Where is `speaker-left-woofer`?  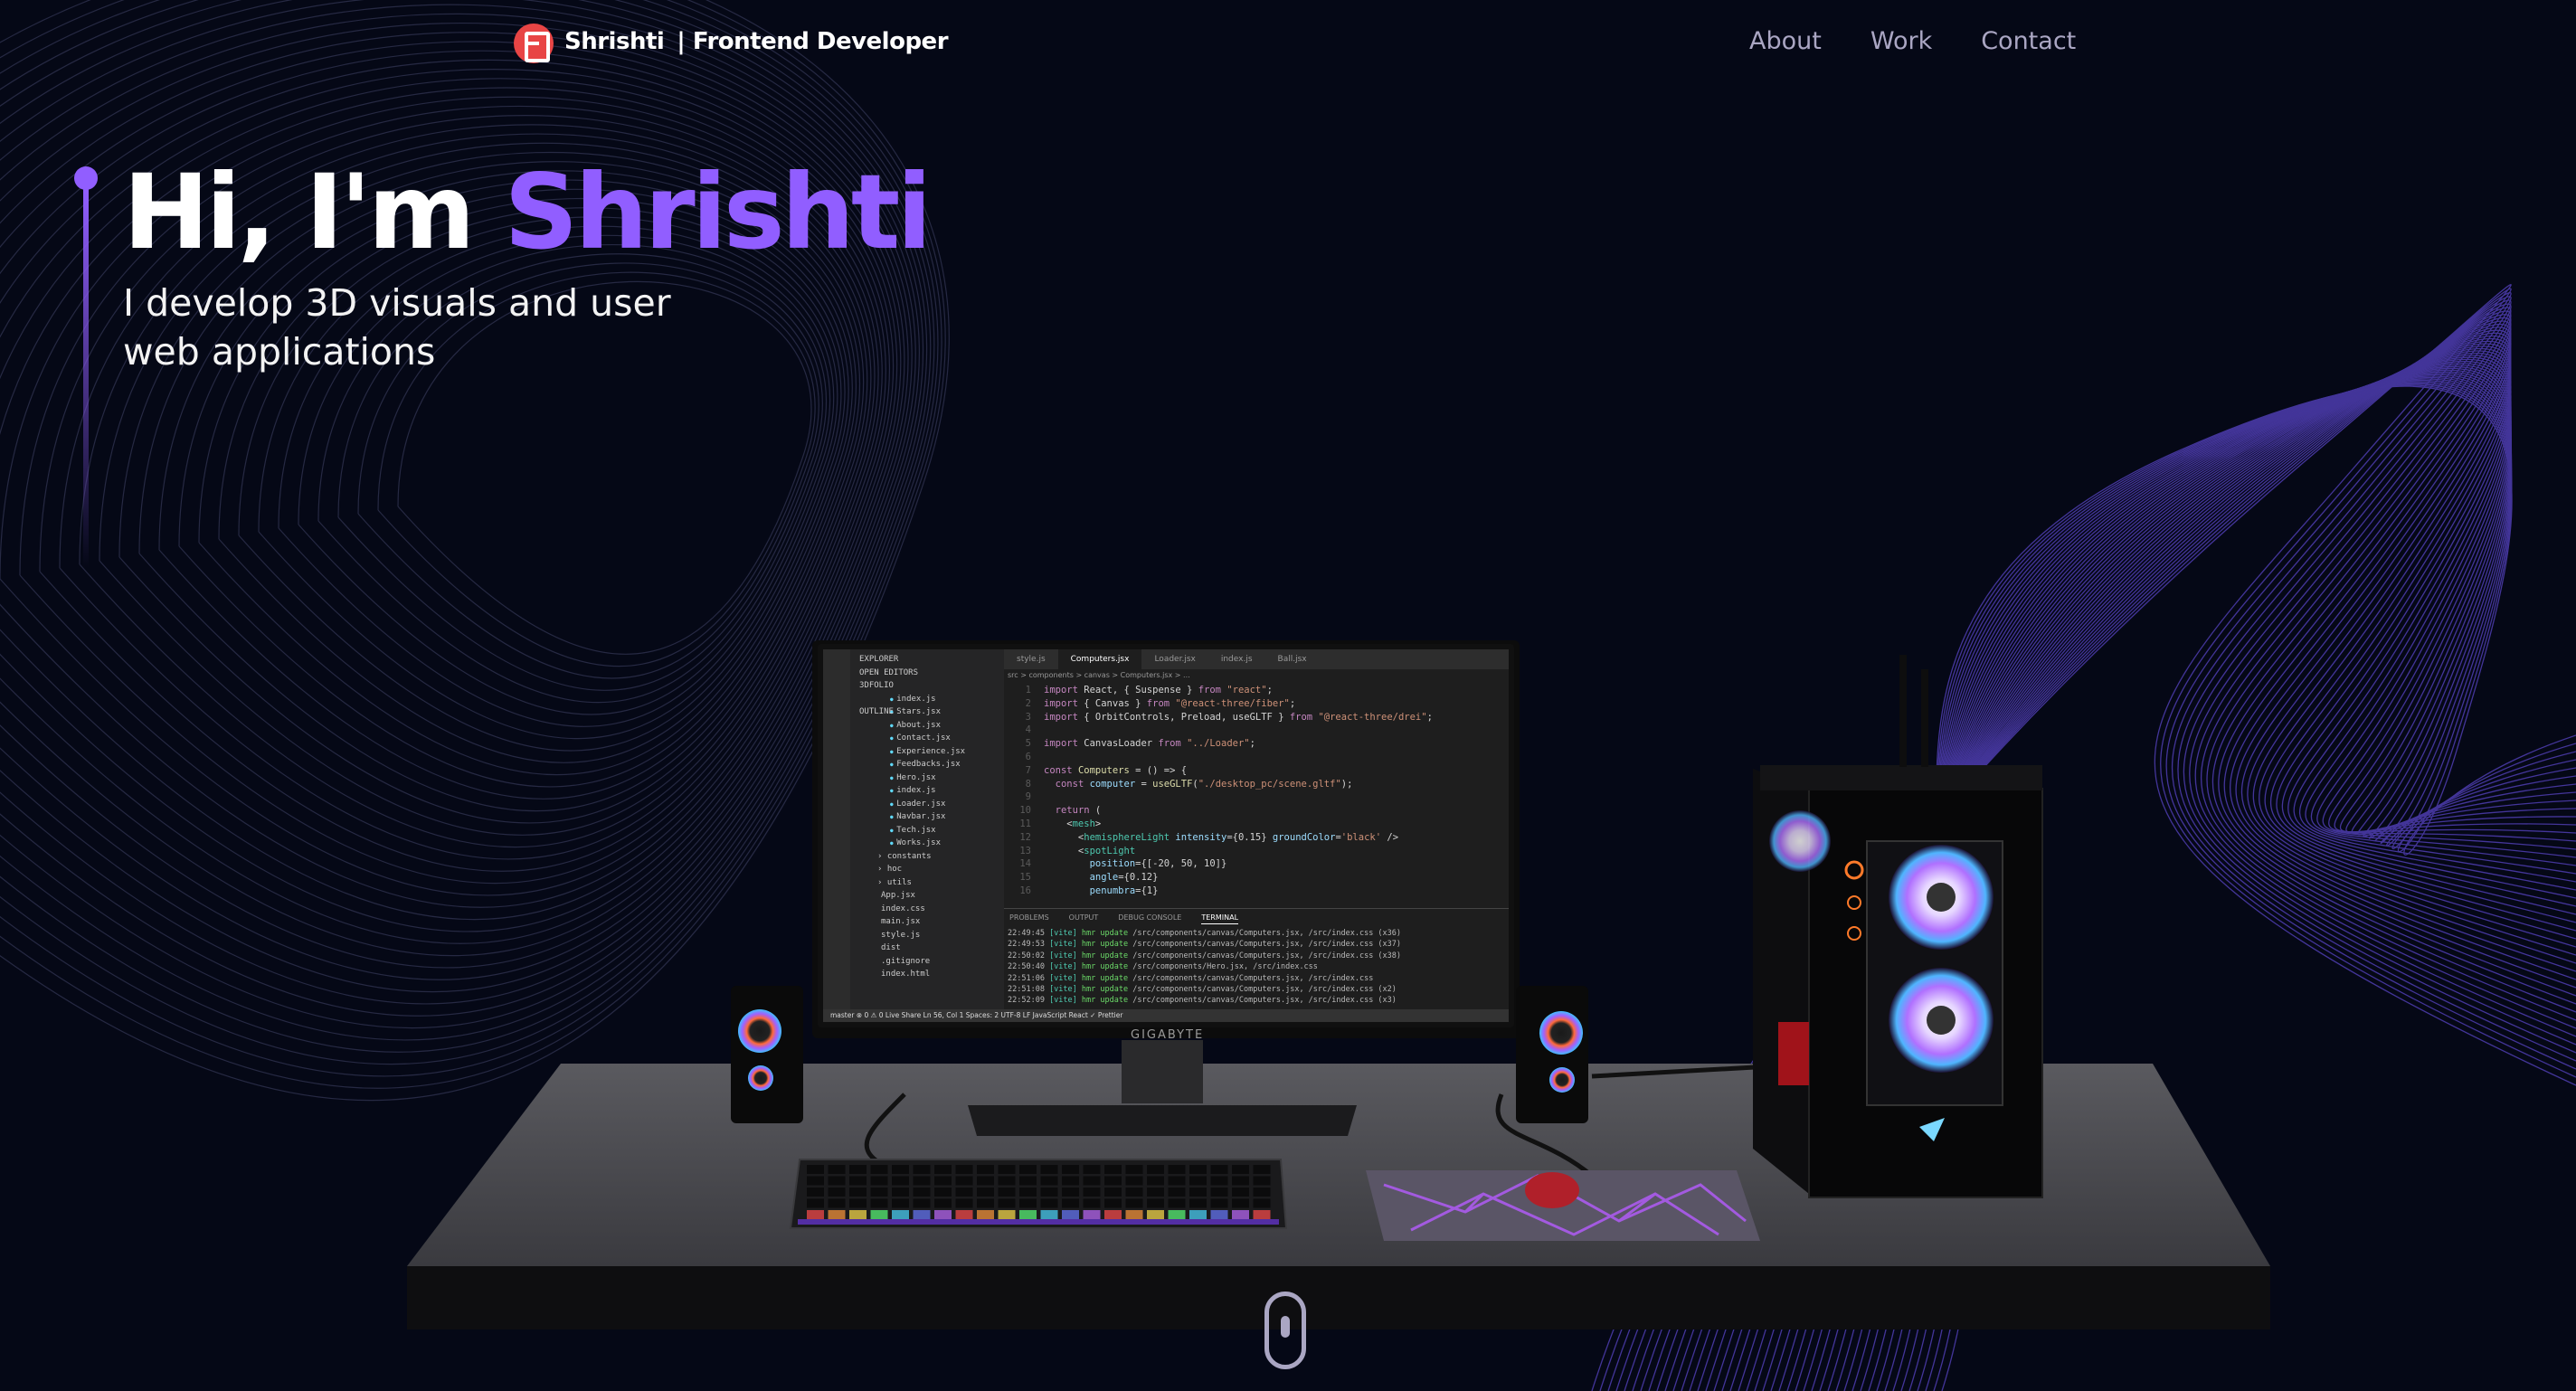
speaker-left-woofer is located at coordinates (760, 1078).